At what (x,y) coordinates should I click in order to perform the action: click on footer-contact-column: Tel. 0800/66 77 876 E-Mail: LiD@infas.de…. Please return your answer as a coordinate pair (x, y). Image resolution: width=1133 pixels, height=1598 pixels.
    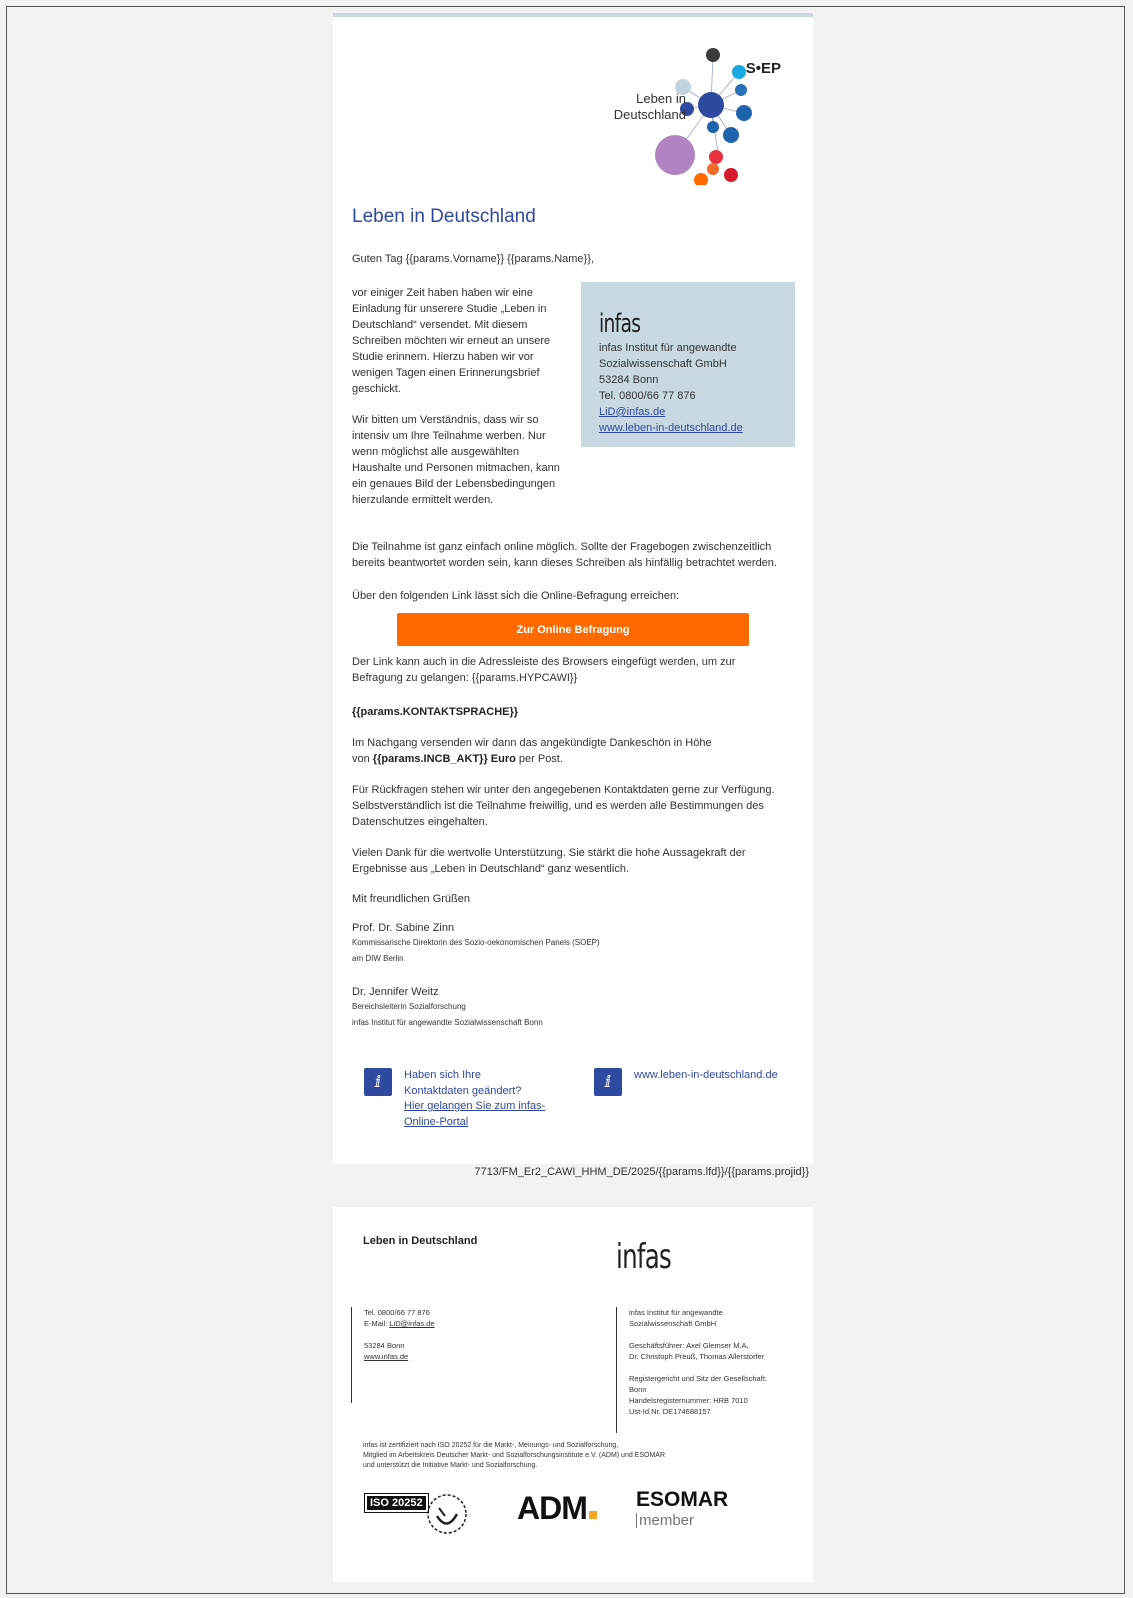
    Looking at the image, I should click on (393, 1355).